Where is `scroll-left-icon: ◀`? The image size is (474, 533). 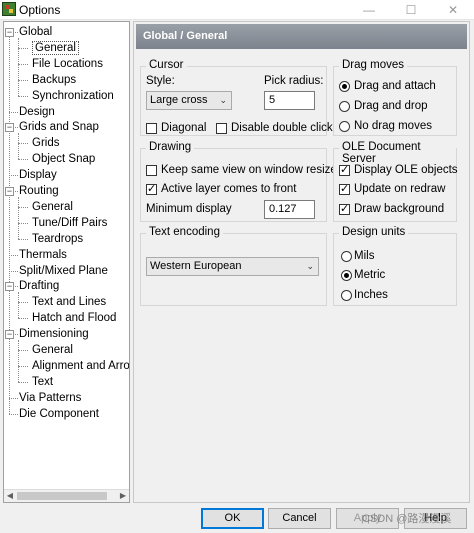
scroll-left-icon: ◀ is located at coordinates (10, 496).